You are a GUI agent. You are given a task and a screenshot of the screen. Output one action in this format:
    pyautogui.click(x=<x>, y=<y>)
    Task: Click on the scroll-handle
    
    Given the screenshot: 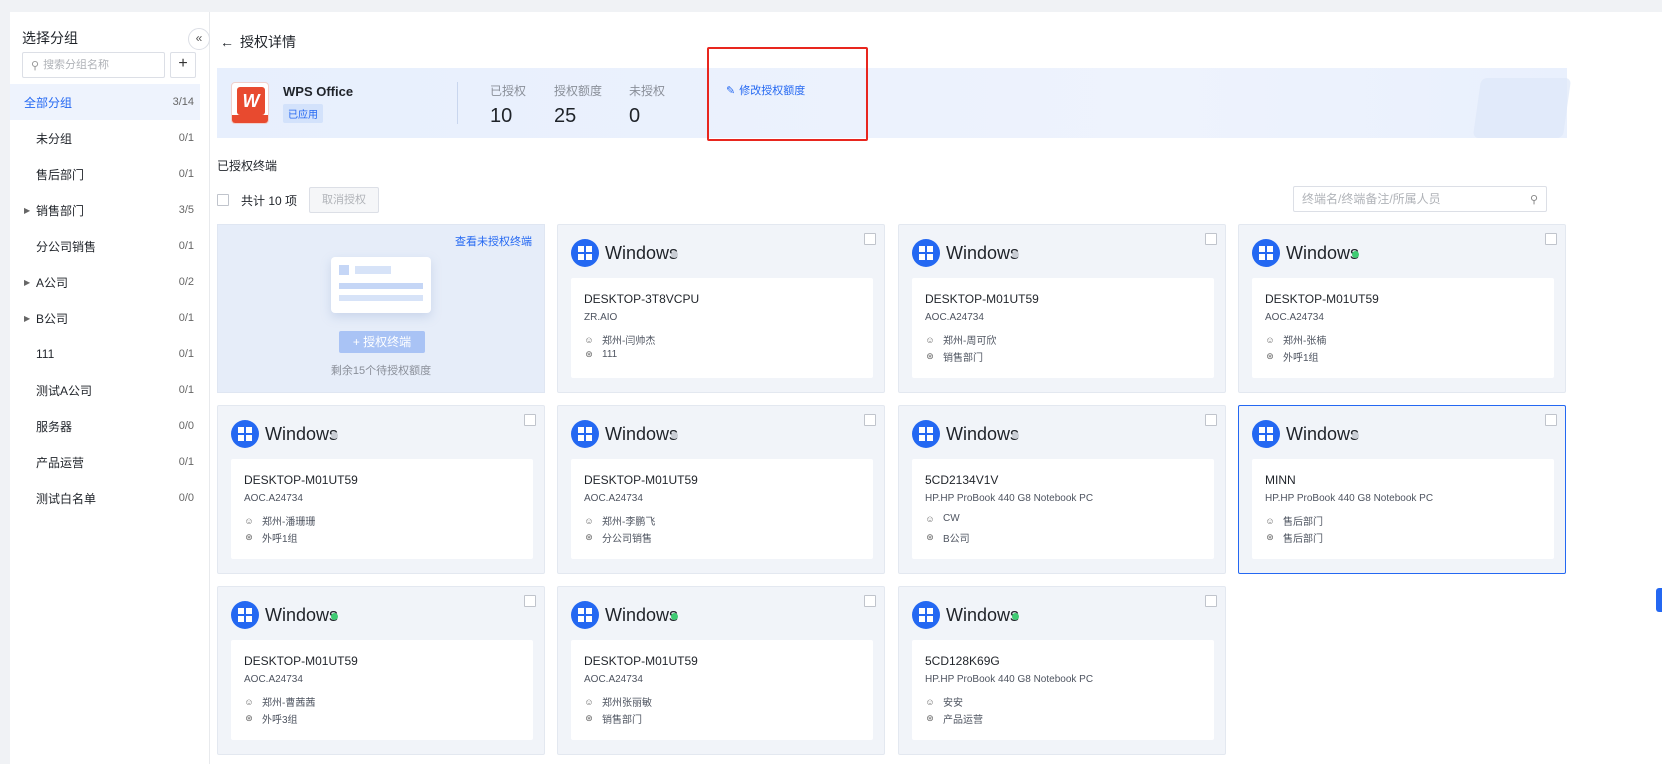 What is the action you would take?
    pyautogui.click(x=1659, y=600)
    